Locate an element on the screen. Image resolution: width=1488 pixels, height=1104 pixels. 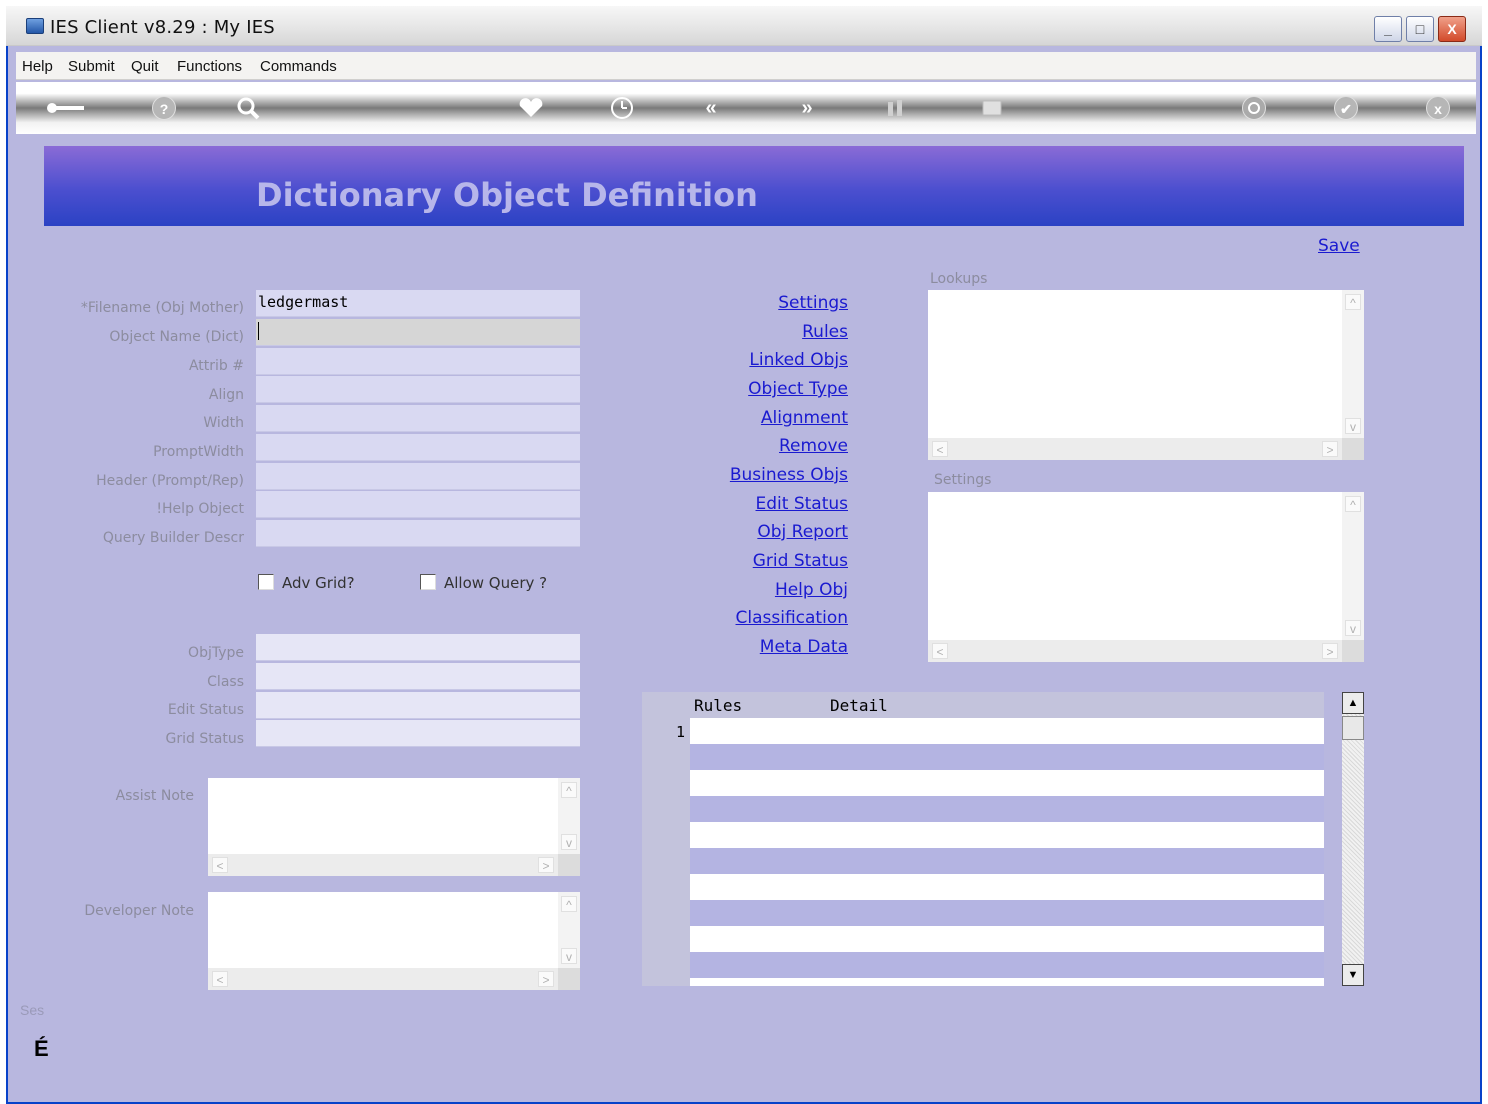
classification-link: Classification is located at coordinates (748, 618).